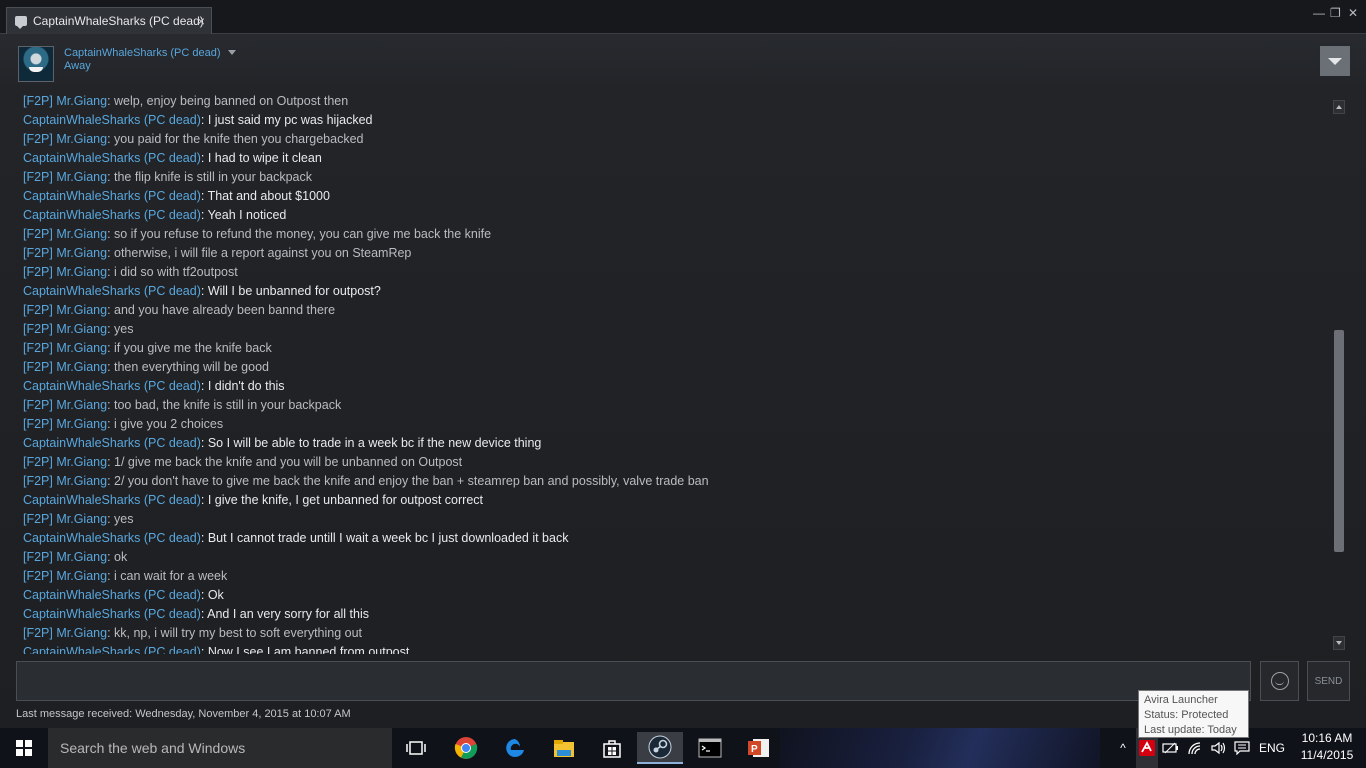  I want to click on scroll-down-button, so click(1339, 643).